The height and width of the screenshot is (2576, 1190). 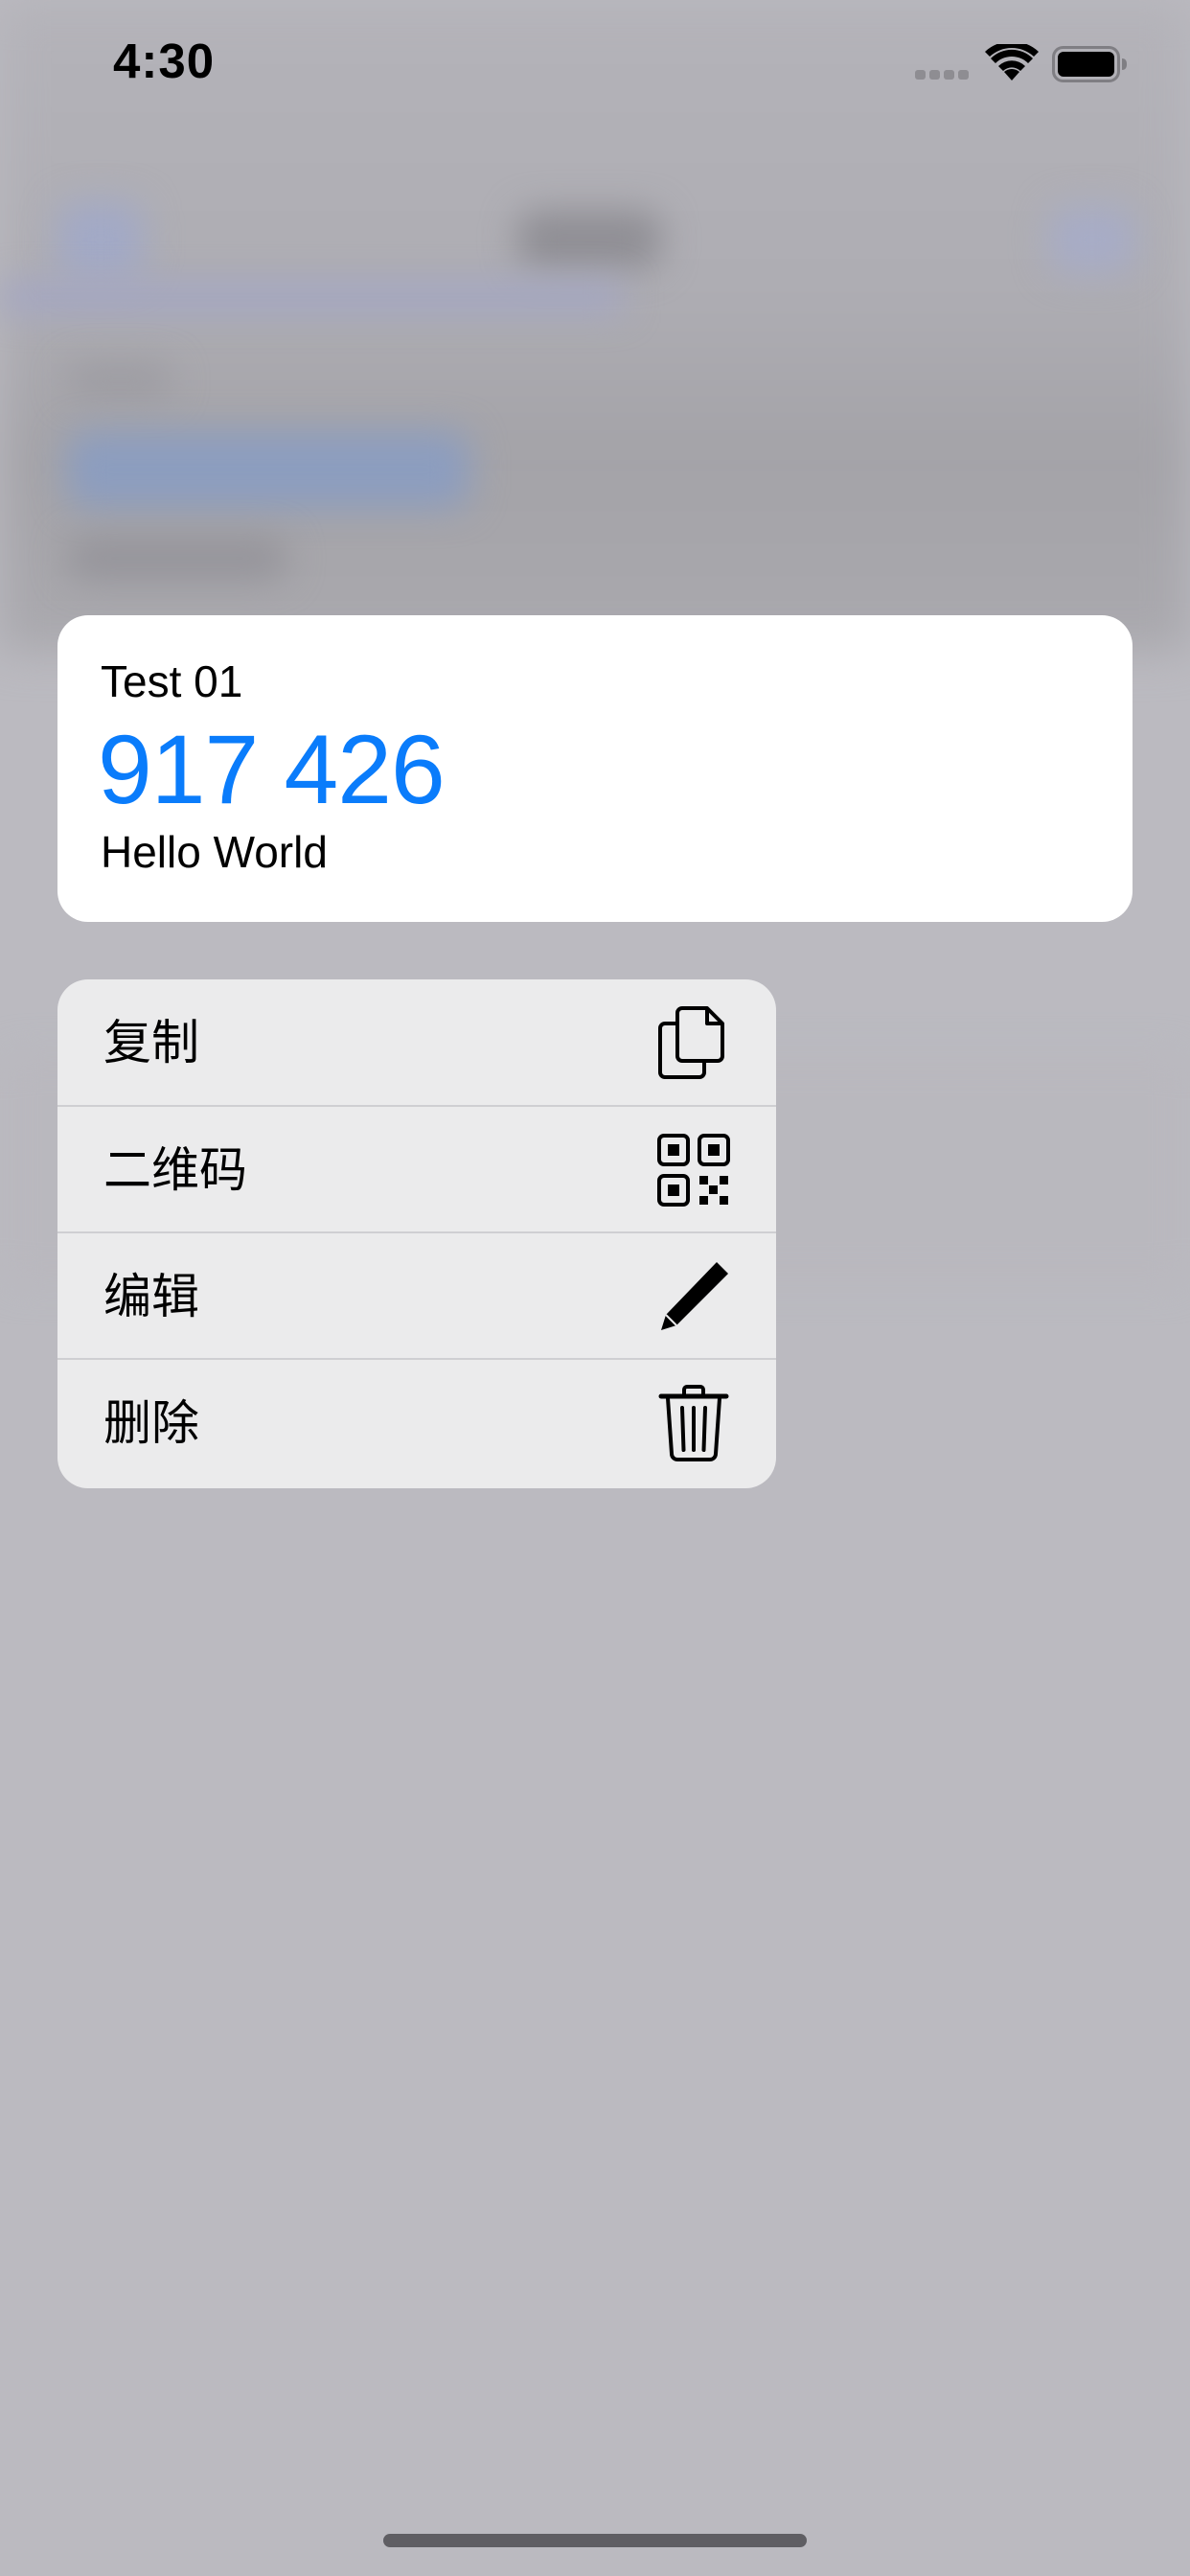 What do you see at coordinates (694, 1042) in the screenshot?
I see `copy-icon` at bounding box center [694, 1042].